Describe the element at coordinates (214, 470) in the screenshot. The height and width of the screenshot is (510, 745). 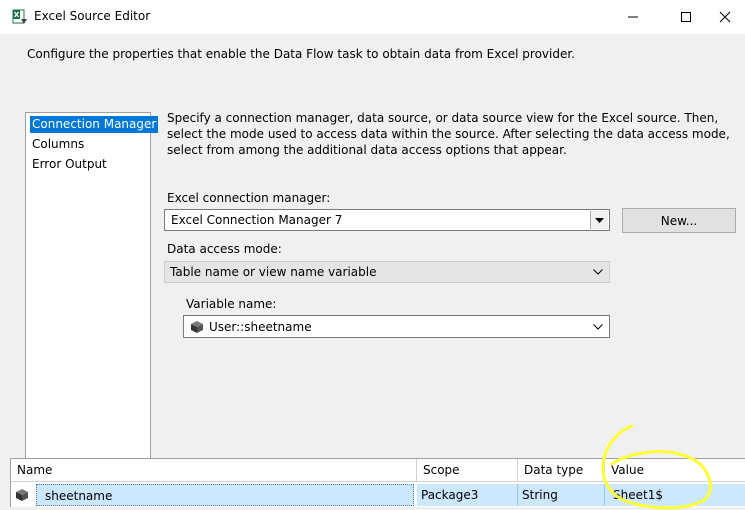
I see `column-header-name: Name` at that location.